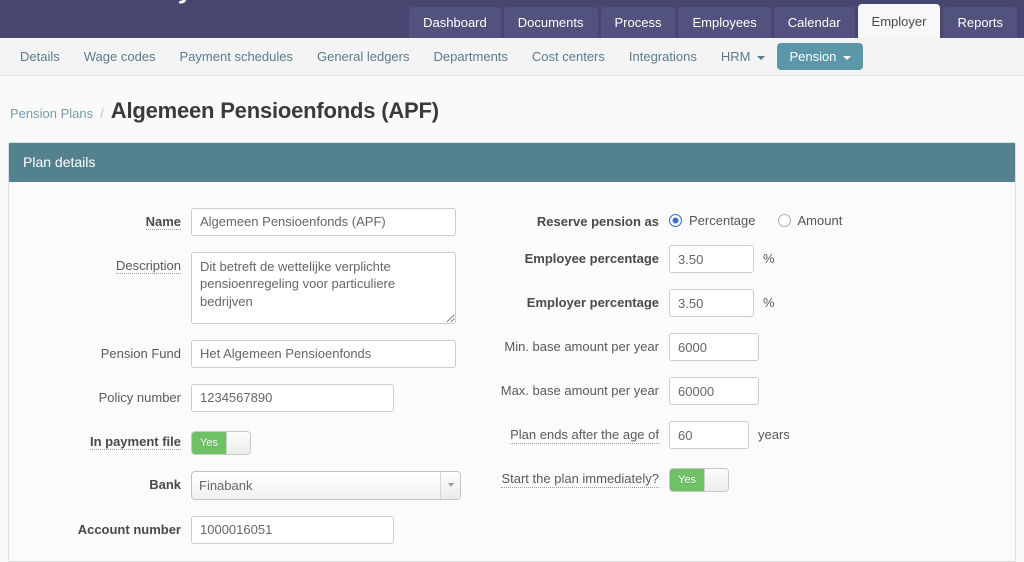 The width and height of the screenshot is (1024, 562). I want to click on label-wrap-plan-ends-age: Plan ends after the age of, so click(574, 432).